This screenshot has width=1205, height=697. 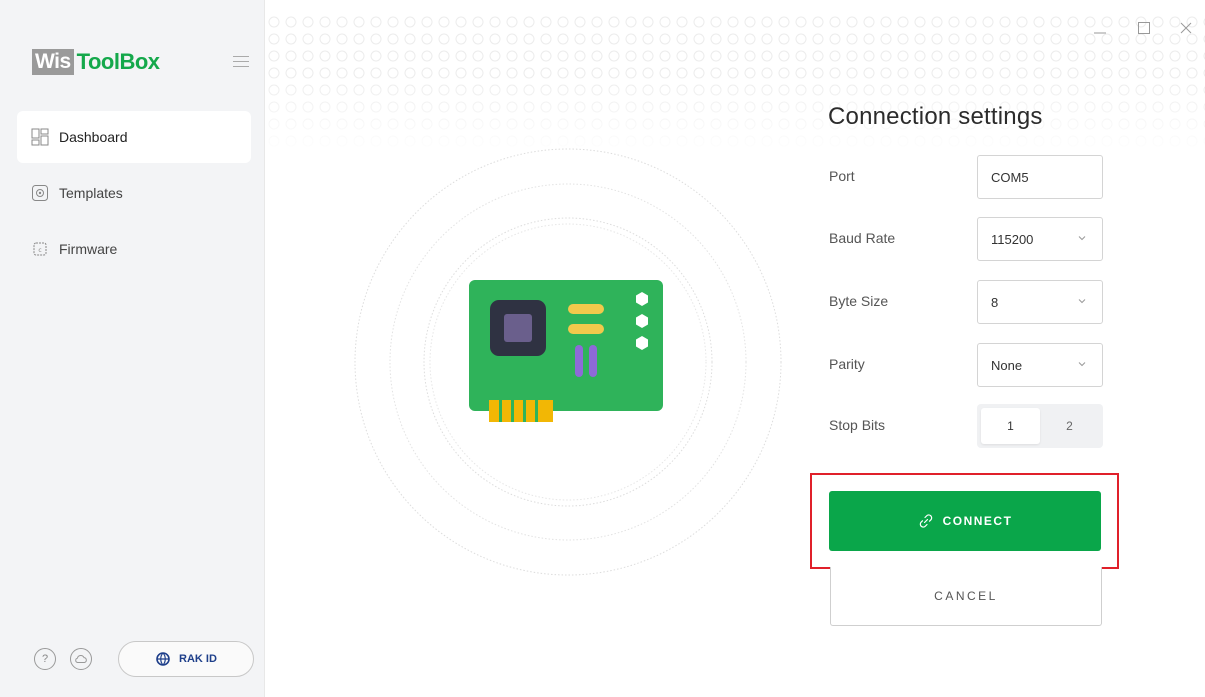 I want to click on dashboard-grid-icon, so click(x=40, y=137).